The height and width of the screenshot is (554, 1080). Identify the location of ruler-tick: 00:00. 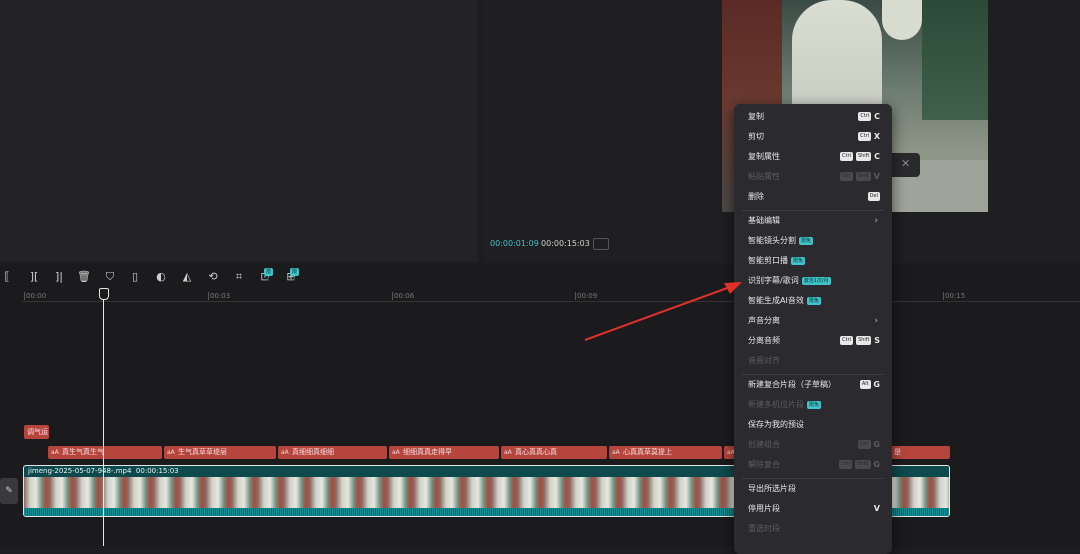
(35, 296).